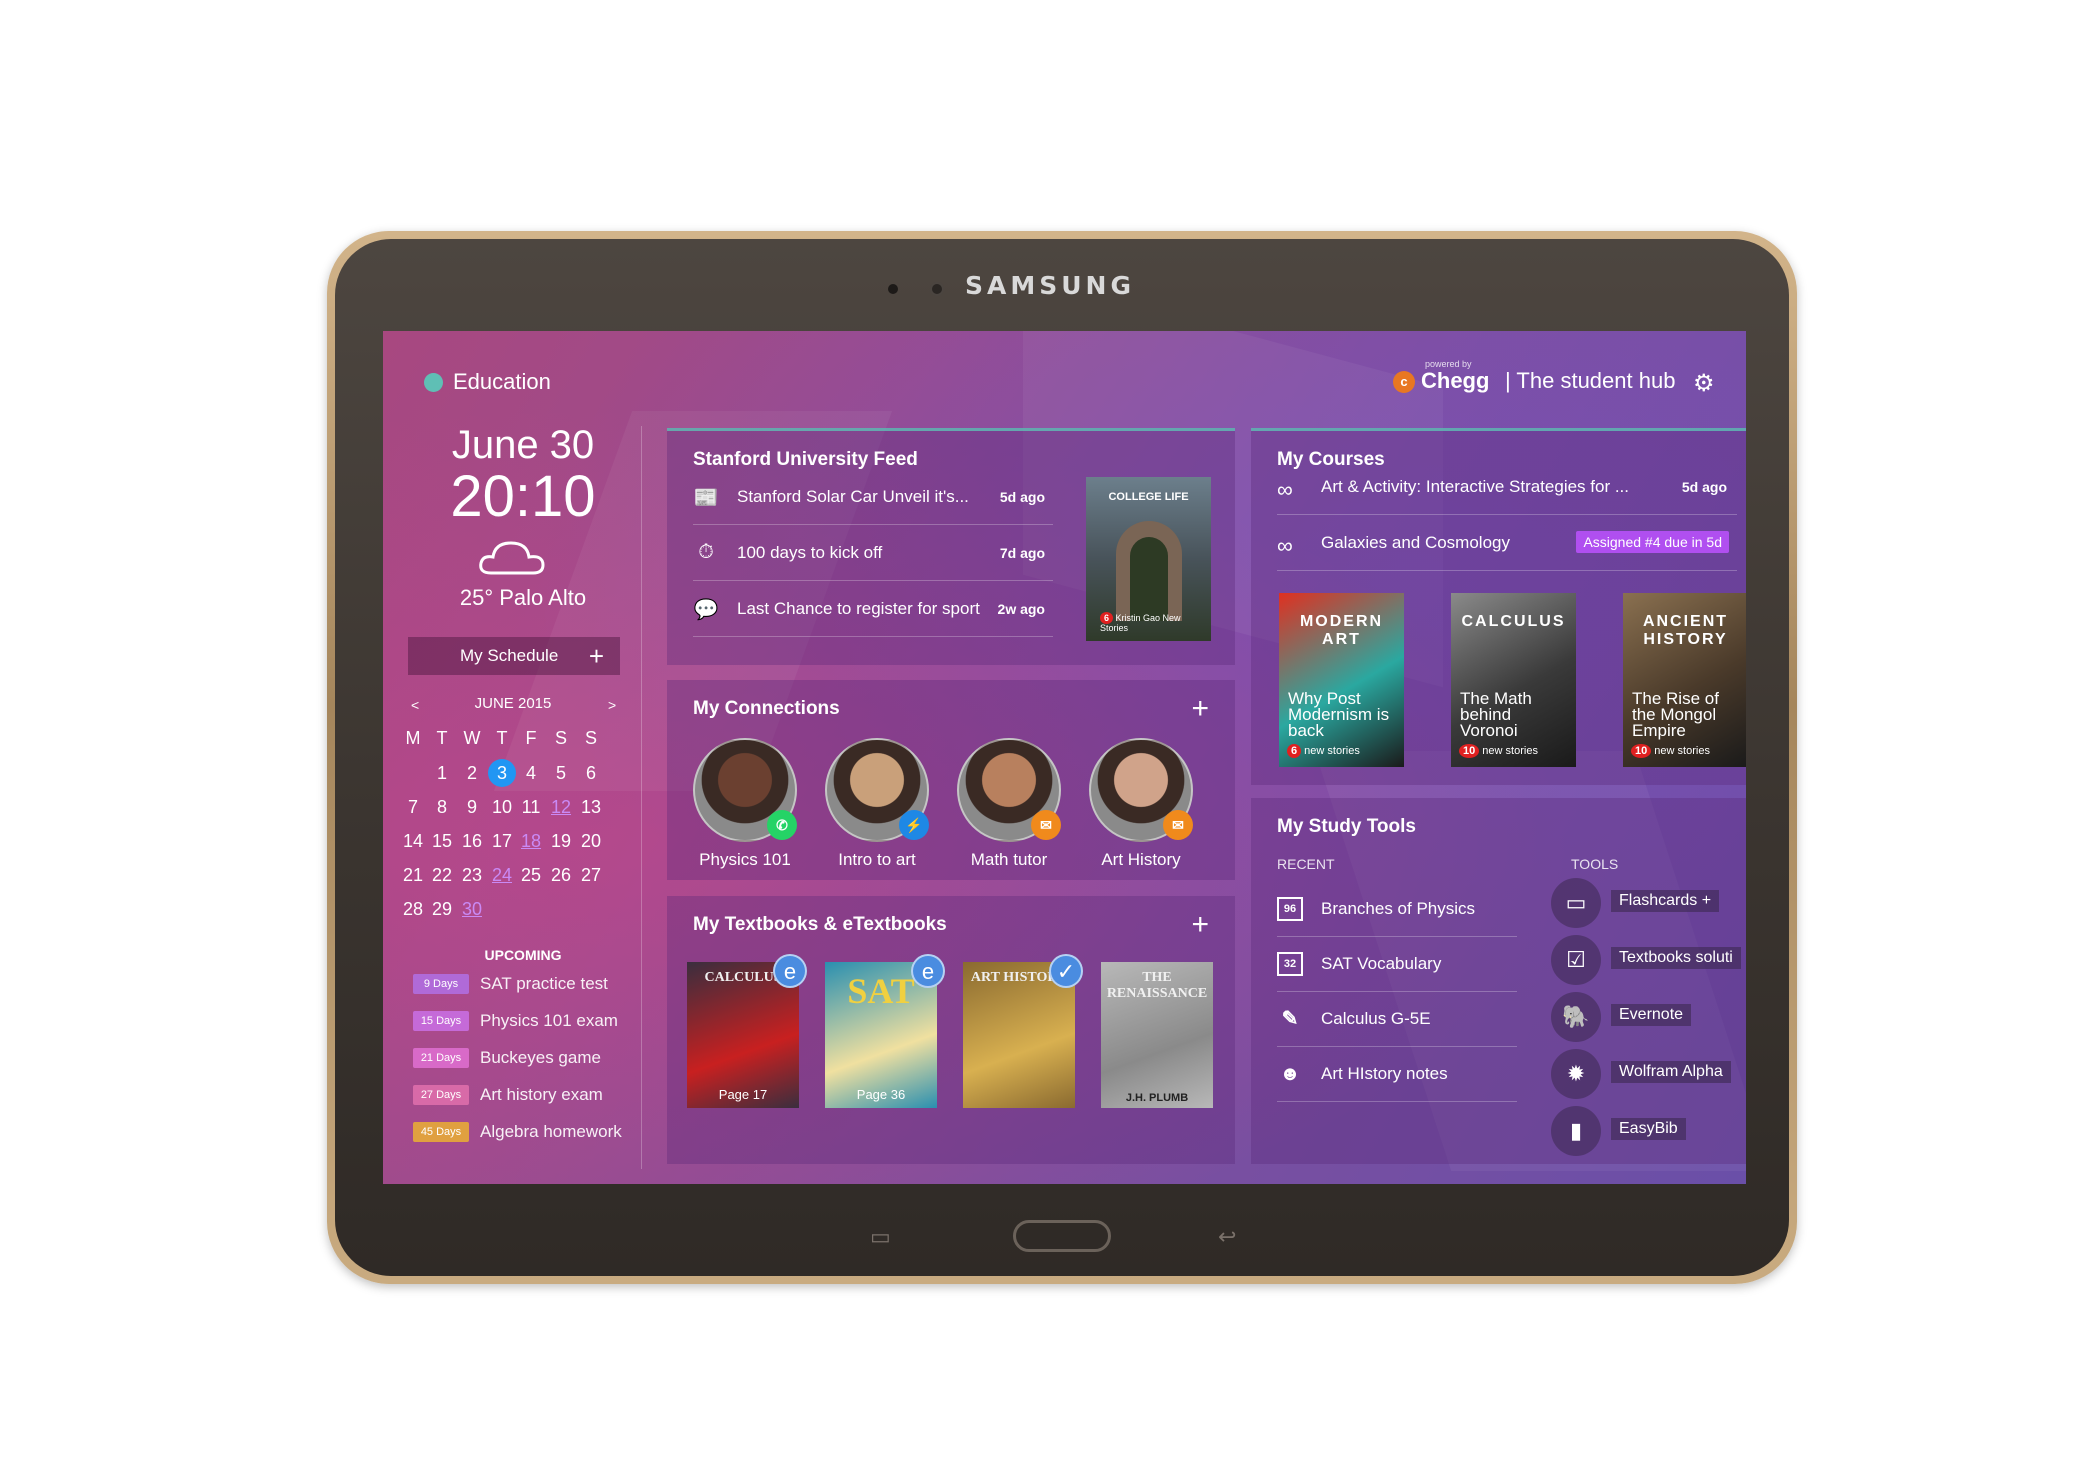  Describe the element at coordinates (885, 1031) in the screenshot. I see `textbook-cover: SAT Page 36 e` at that location.